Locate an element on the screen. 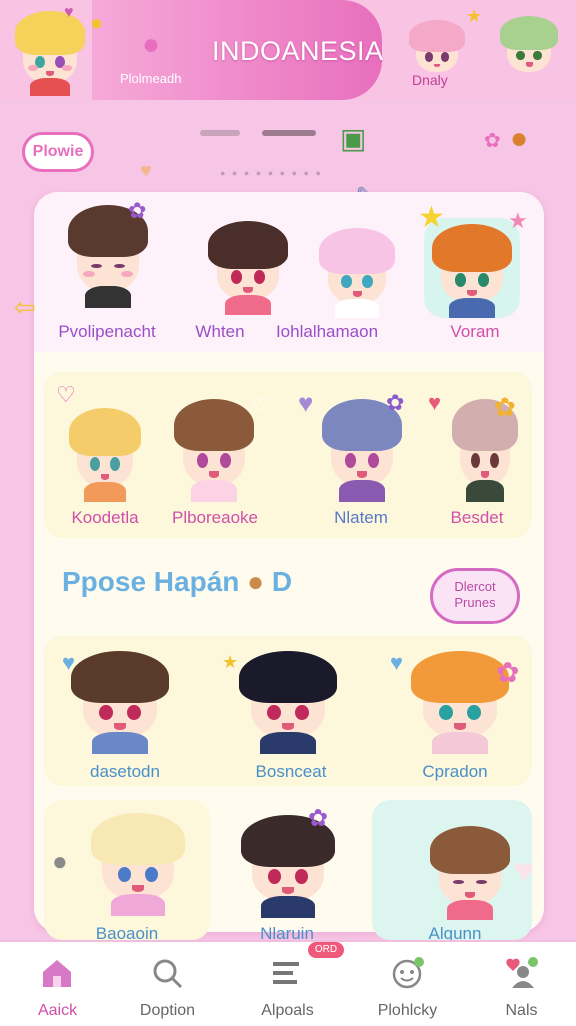  flower-icon: ✿ is located at coordinates (505, 407).